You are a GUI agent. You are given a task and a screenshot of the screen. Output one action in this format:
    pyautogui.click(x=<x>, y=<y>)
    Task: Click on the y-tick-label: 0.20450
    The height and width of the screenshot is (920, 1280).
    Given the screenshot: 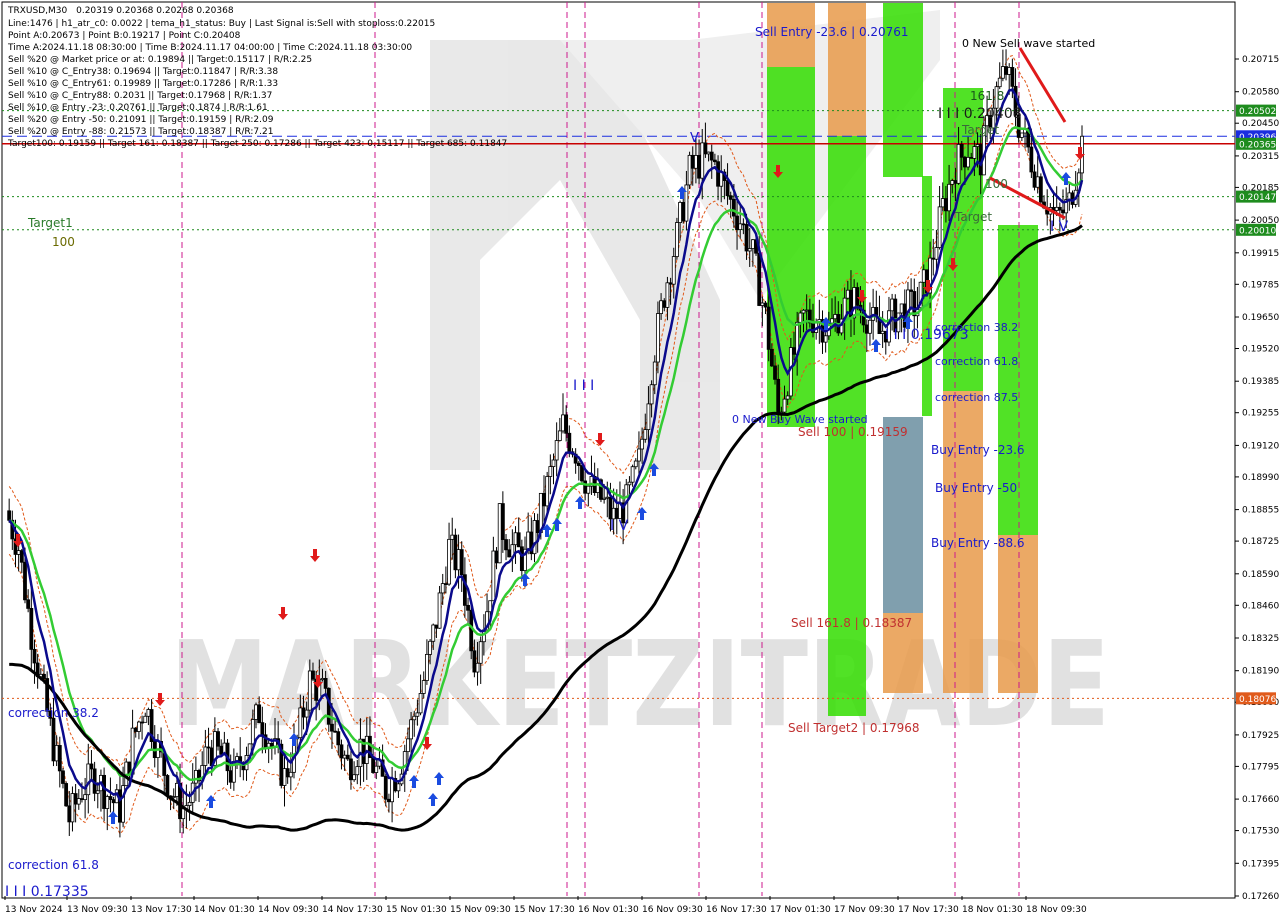 What is the action you would take?
    pyautogui.click(x=1260, y=124)
    